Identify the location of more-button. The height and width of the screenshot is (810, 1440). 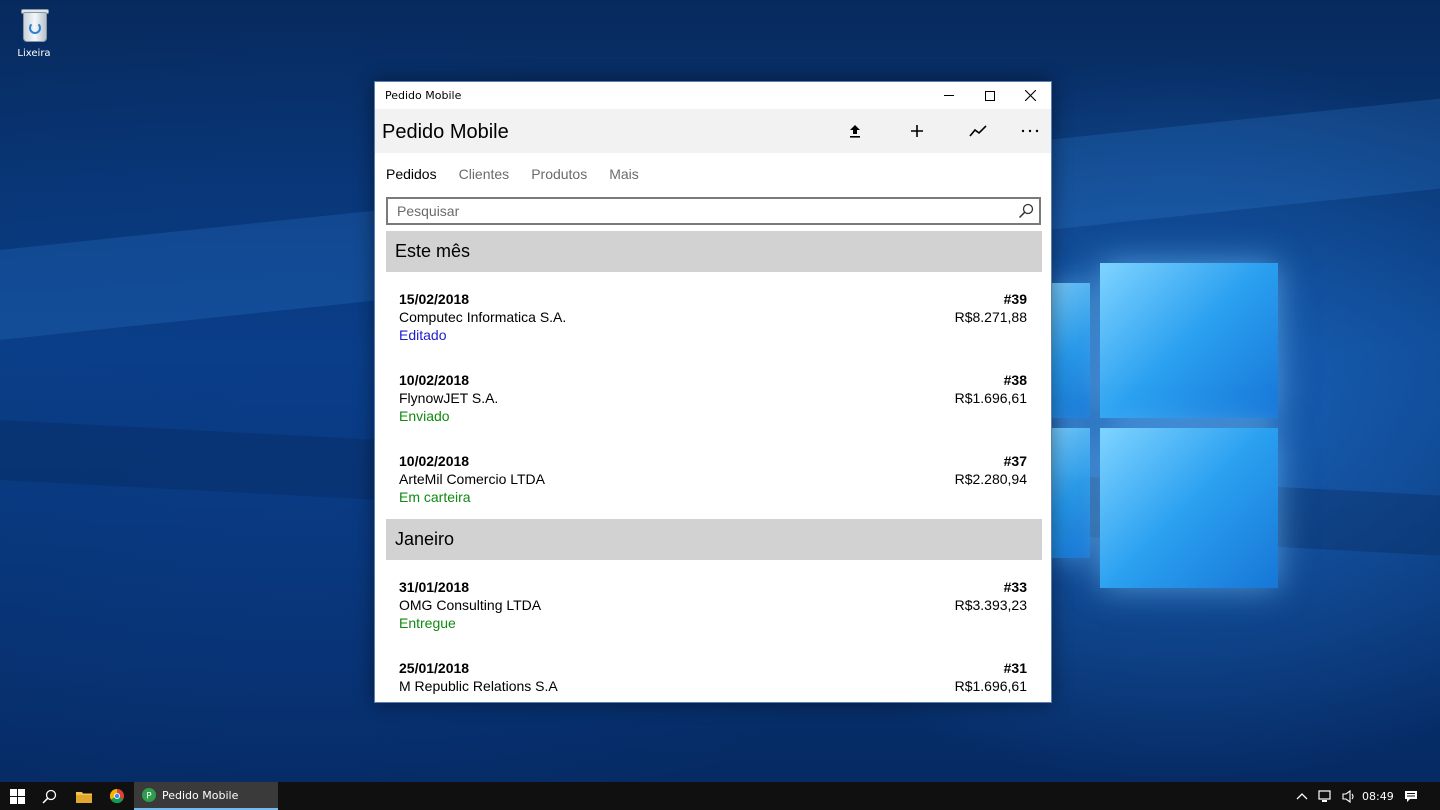
(1030, 131).